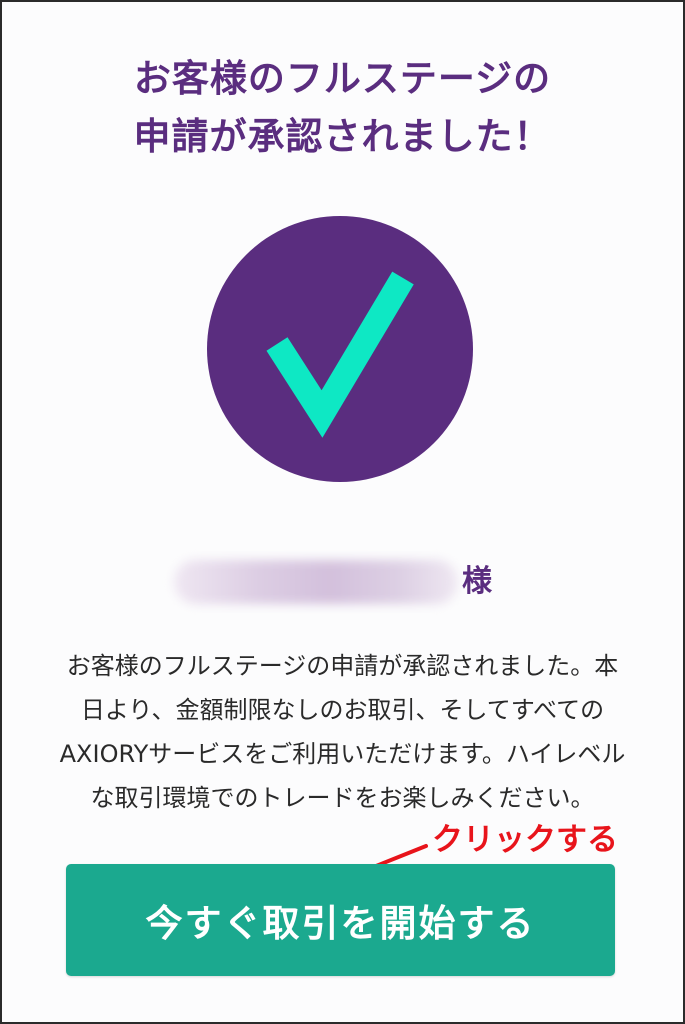 This screenshot has height=1024, width=685. I want to click on page-title-line-2: 申請が承認されました！, so click(342, 136).